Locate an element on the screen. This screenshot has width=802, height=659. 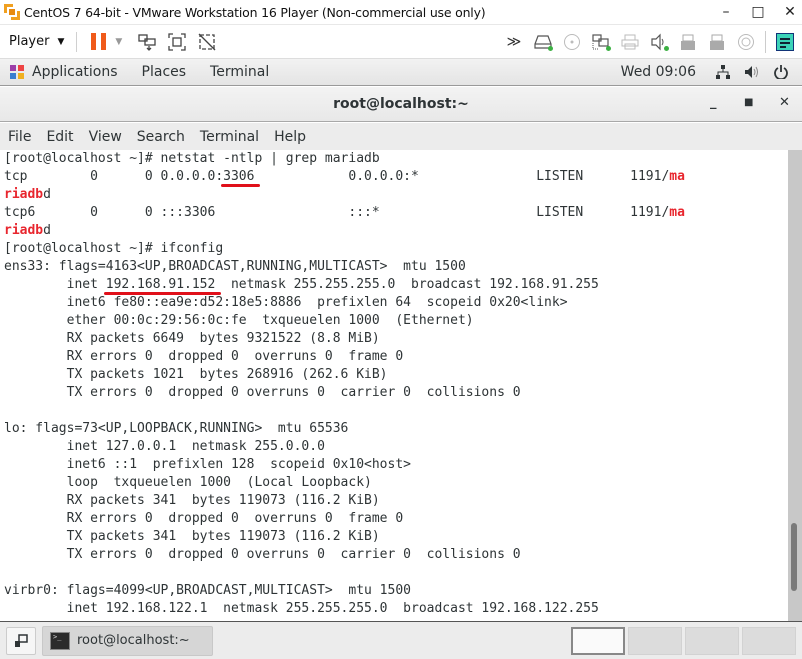
pause-button is located at coordinates (99, 41).